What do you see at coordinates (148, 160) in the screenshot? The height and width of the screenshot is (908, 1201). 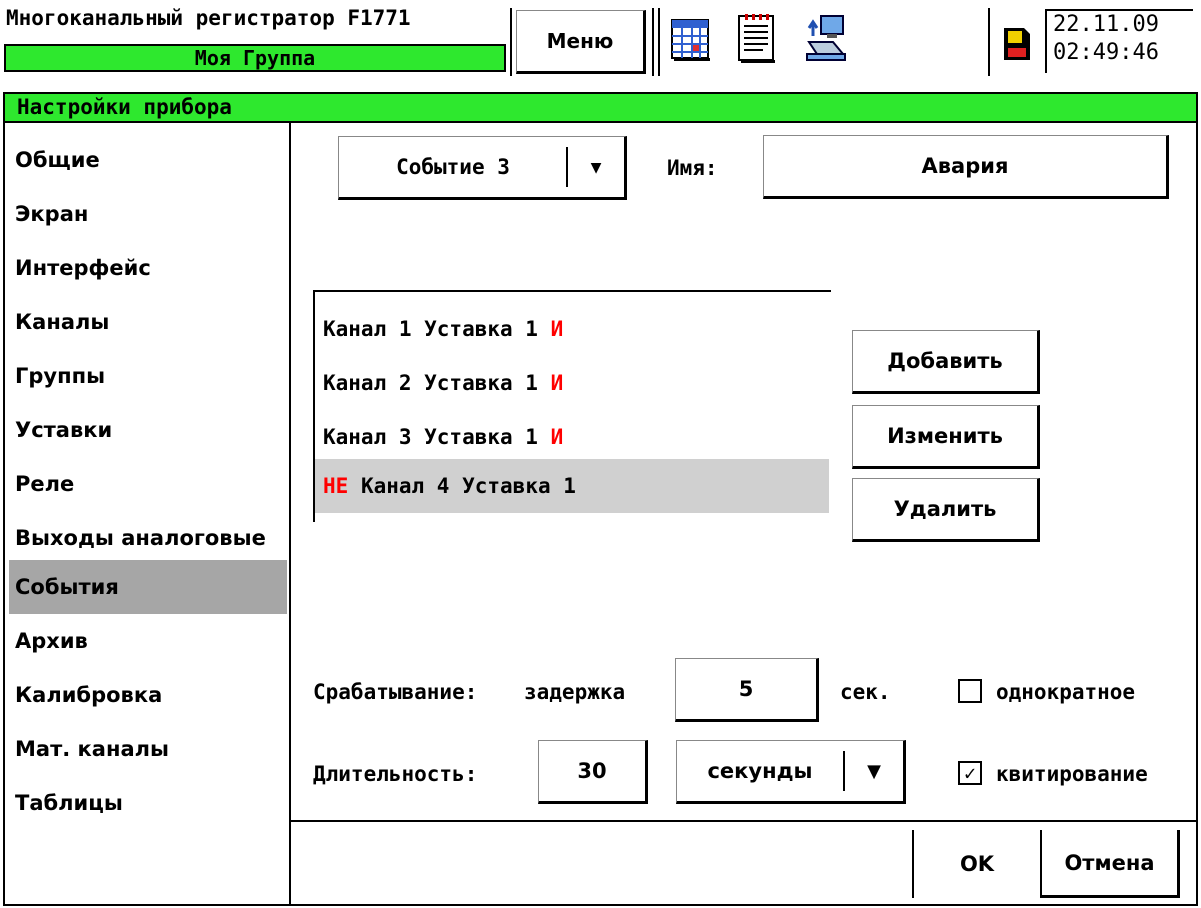 I see `sidebar-item-general: Общие` at bounding box center [148, 160].